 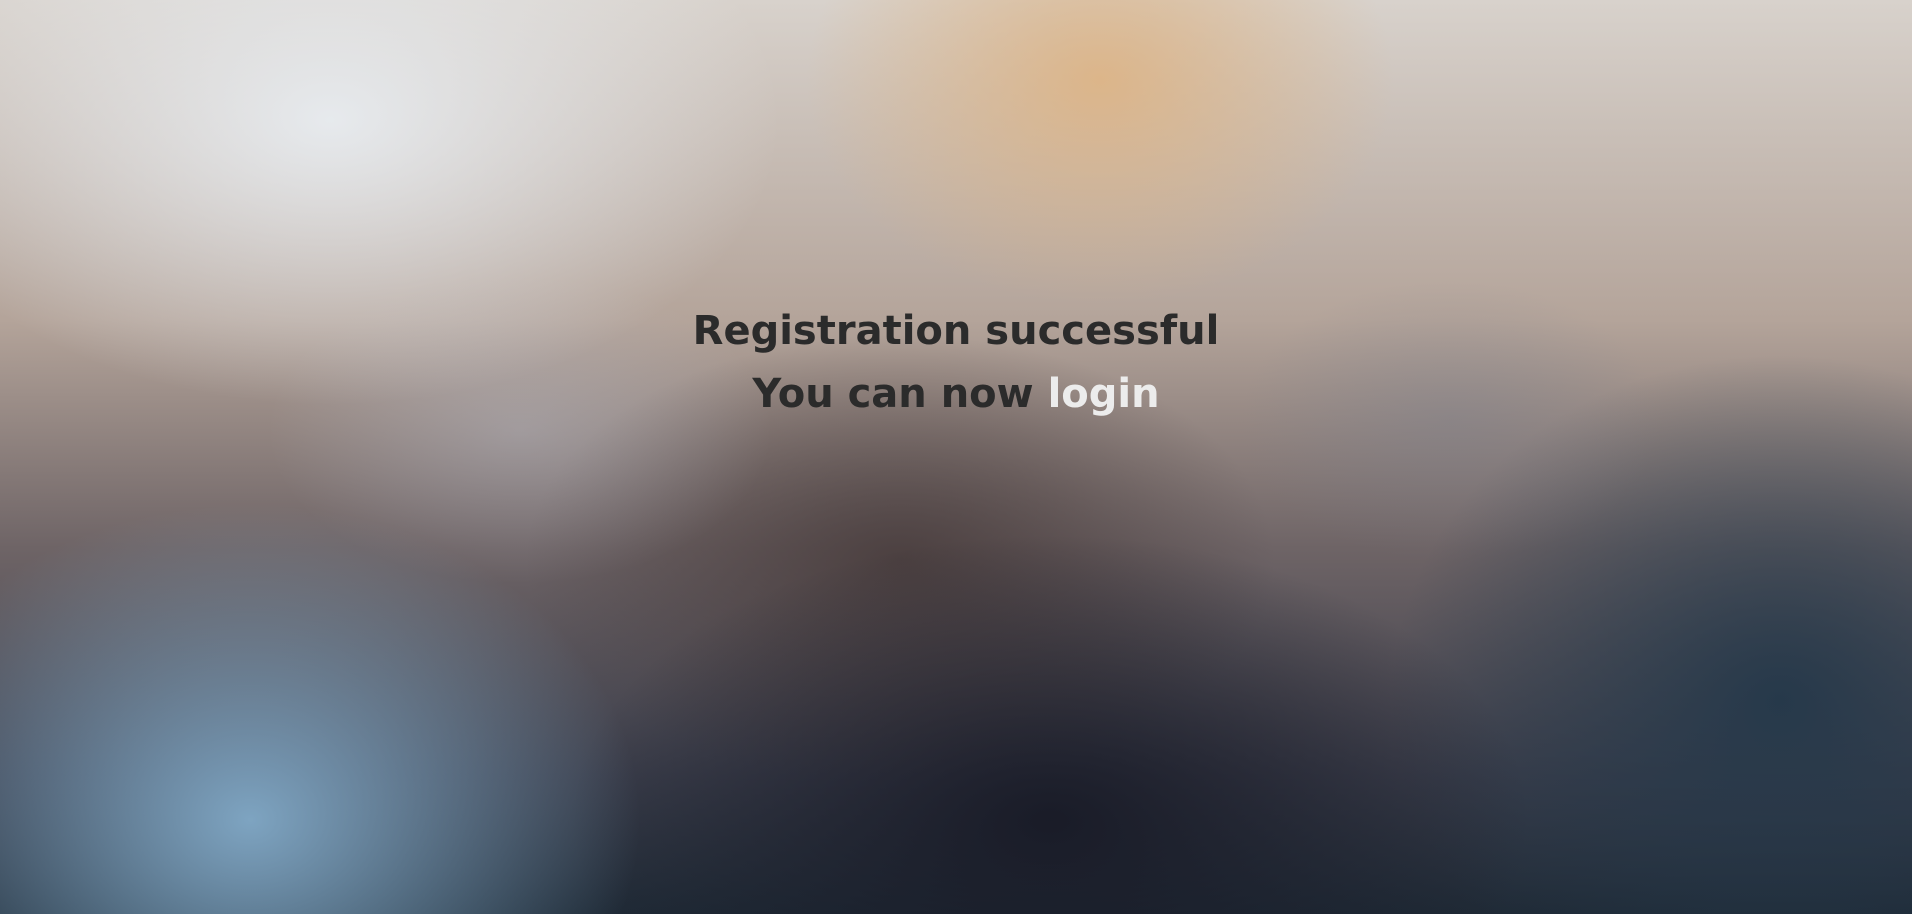 I want to click on login-prompt-text: You can now, so click(x=893, y=394).